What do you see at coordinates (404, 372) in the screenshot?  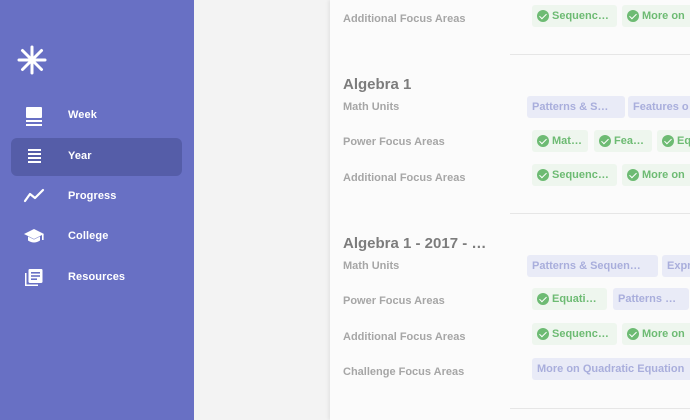 I see `challenge-focus-areas-label: Challenge Focus Areas` at bounding box center [404, 372].